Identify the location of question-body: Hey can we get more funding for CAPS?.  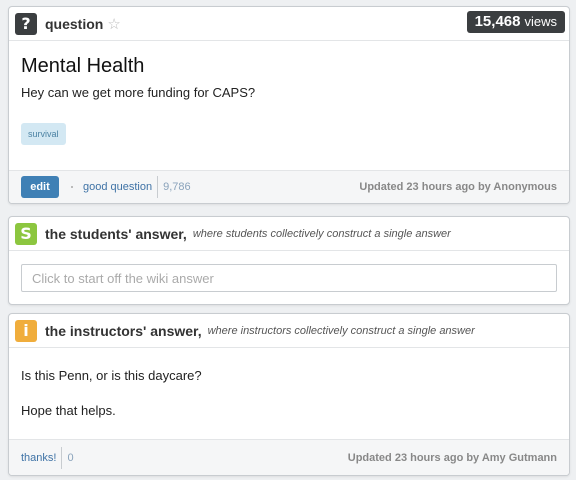
(138, 92).